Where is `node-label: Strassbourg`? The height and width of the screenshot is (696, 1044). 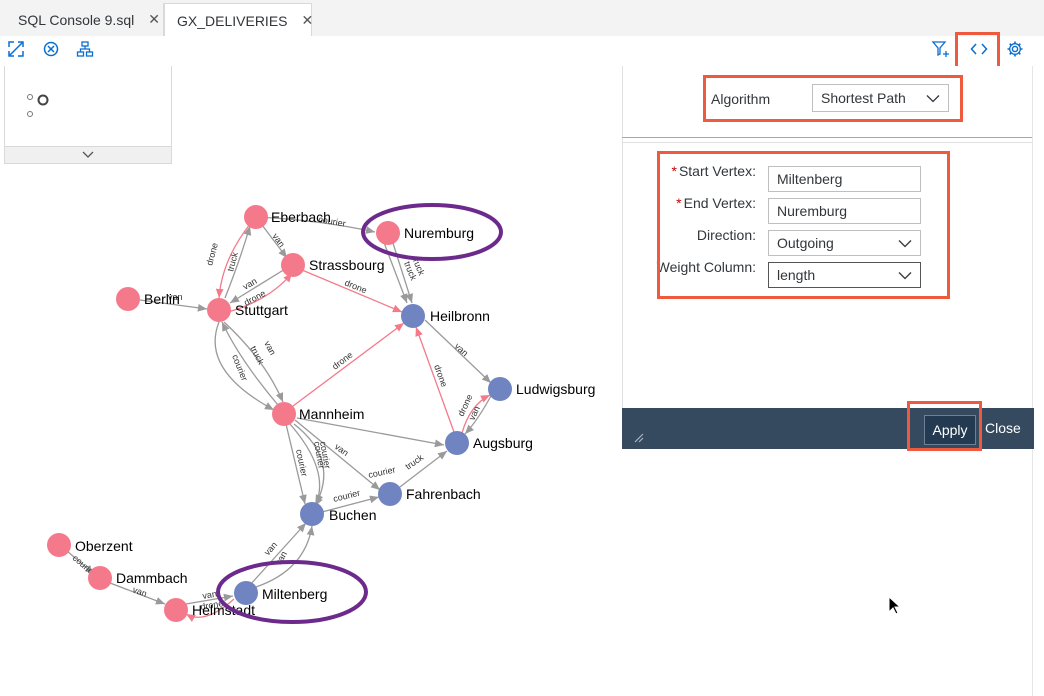 node-label: Strassbourg is located at coordinates (346, 265).